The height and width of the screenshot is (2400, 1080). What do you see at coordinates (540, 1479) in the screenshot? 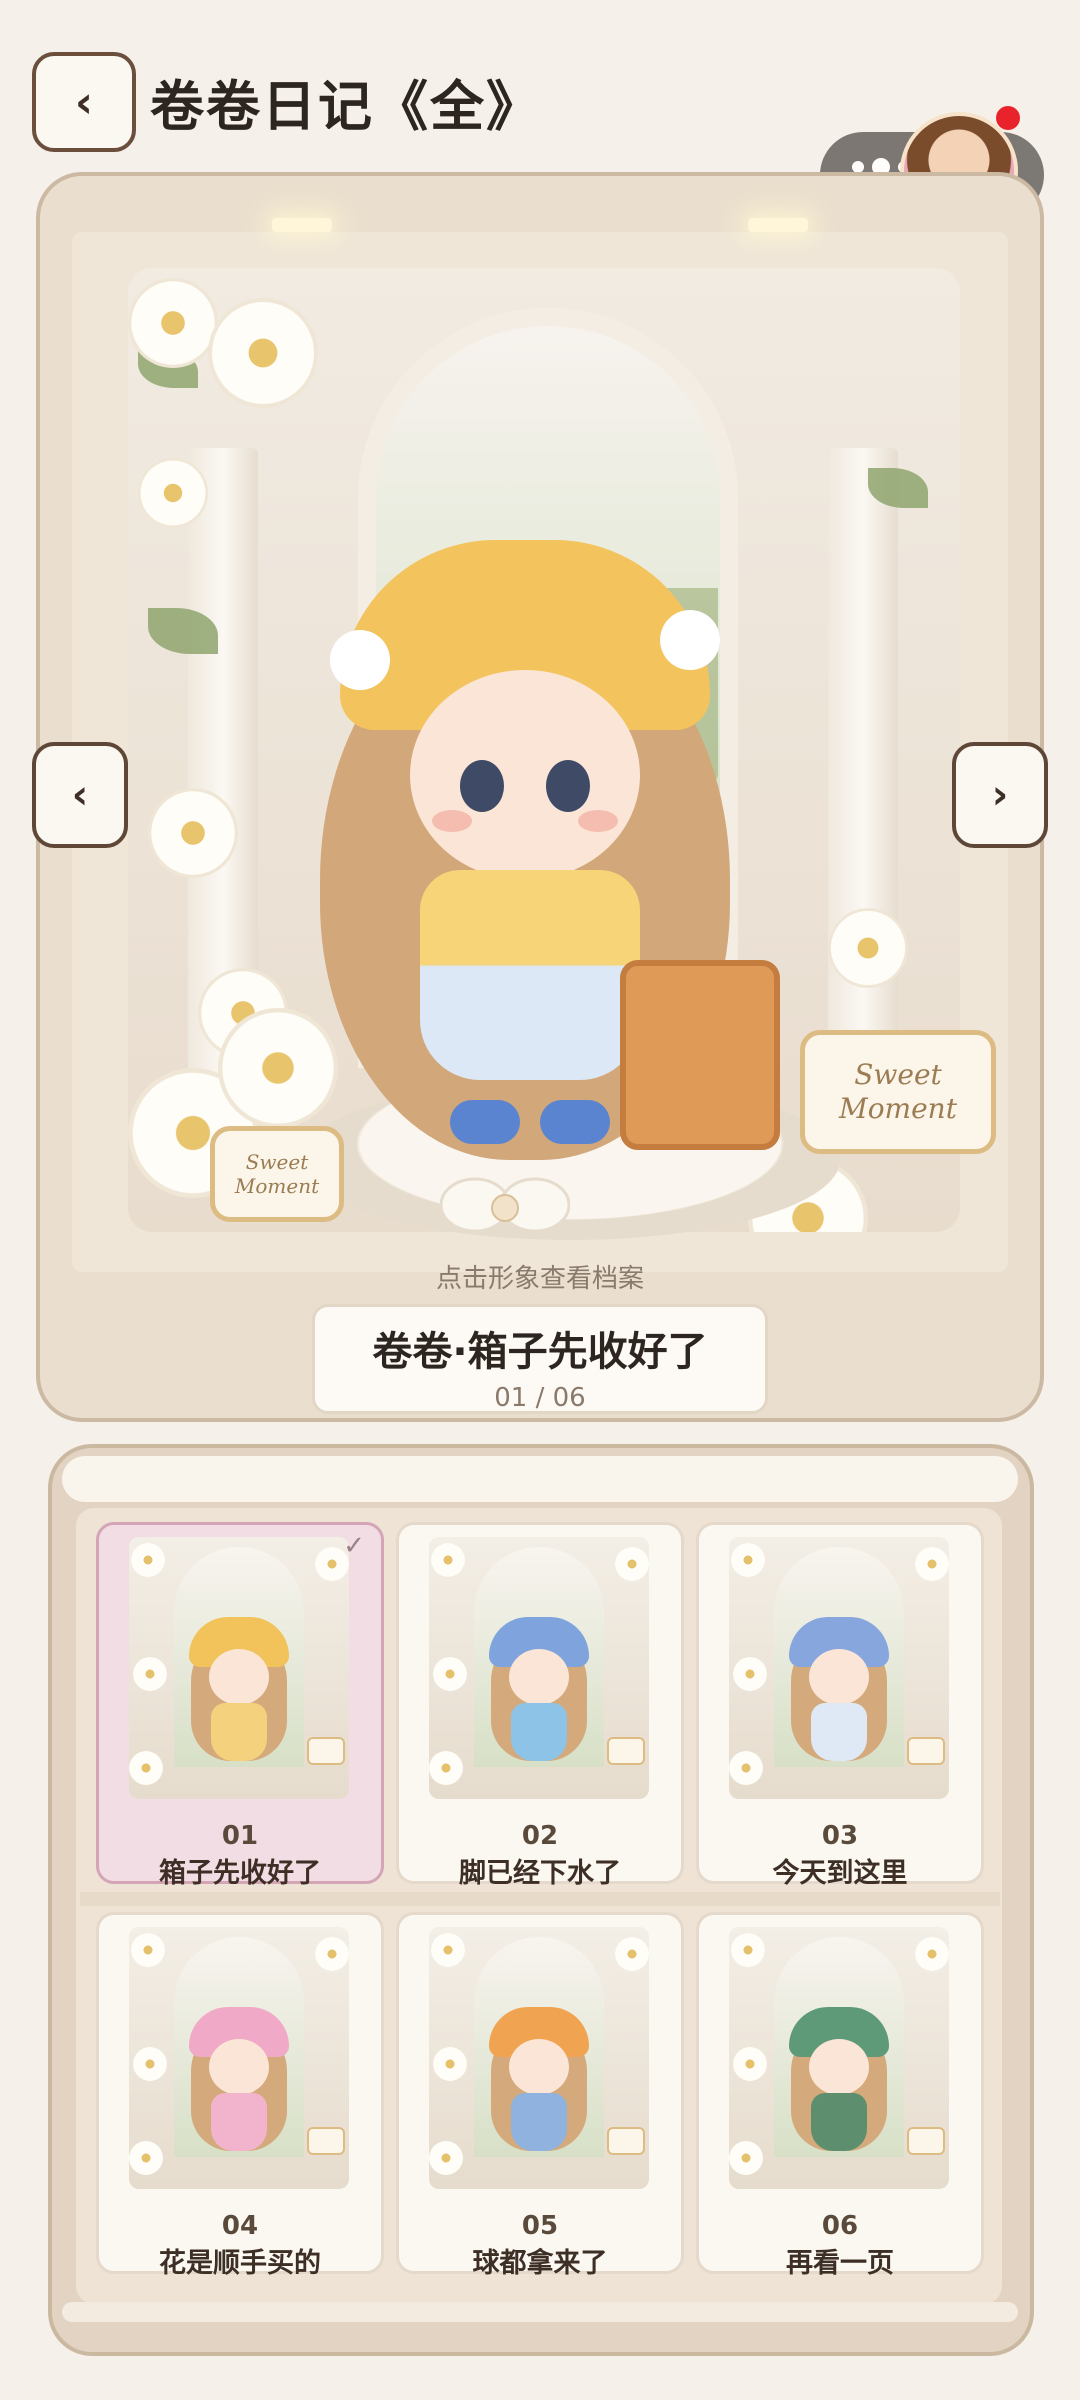
I see `gallery-top-bar` at bounding box center [540, 1479].